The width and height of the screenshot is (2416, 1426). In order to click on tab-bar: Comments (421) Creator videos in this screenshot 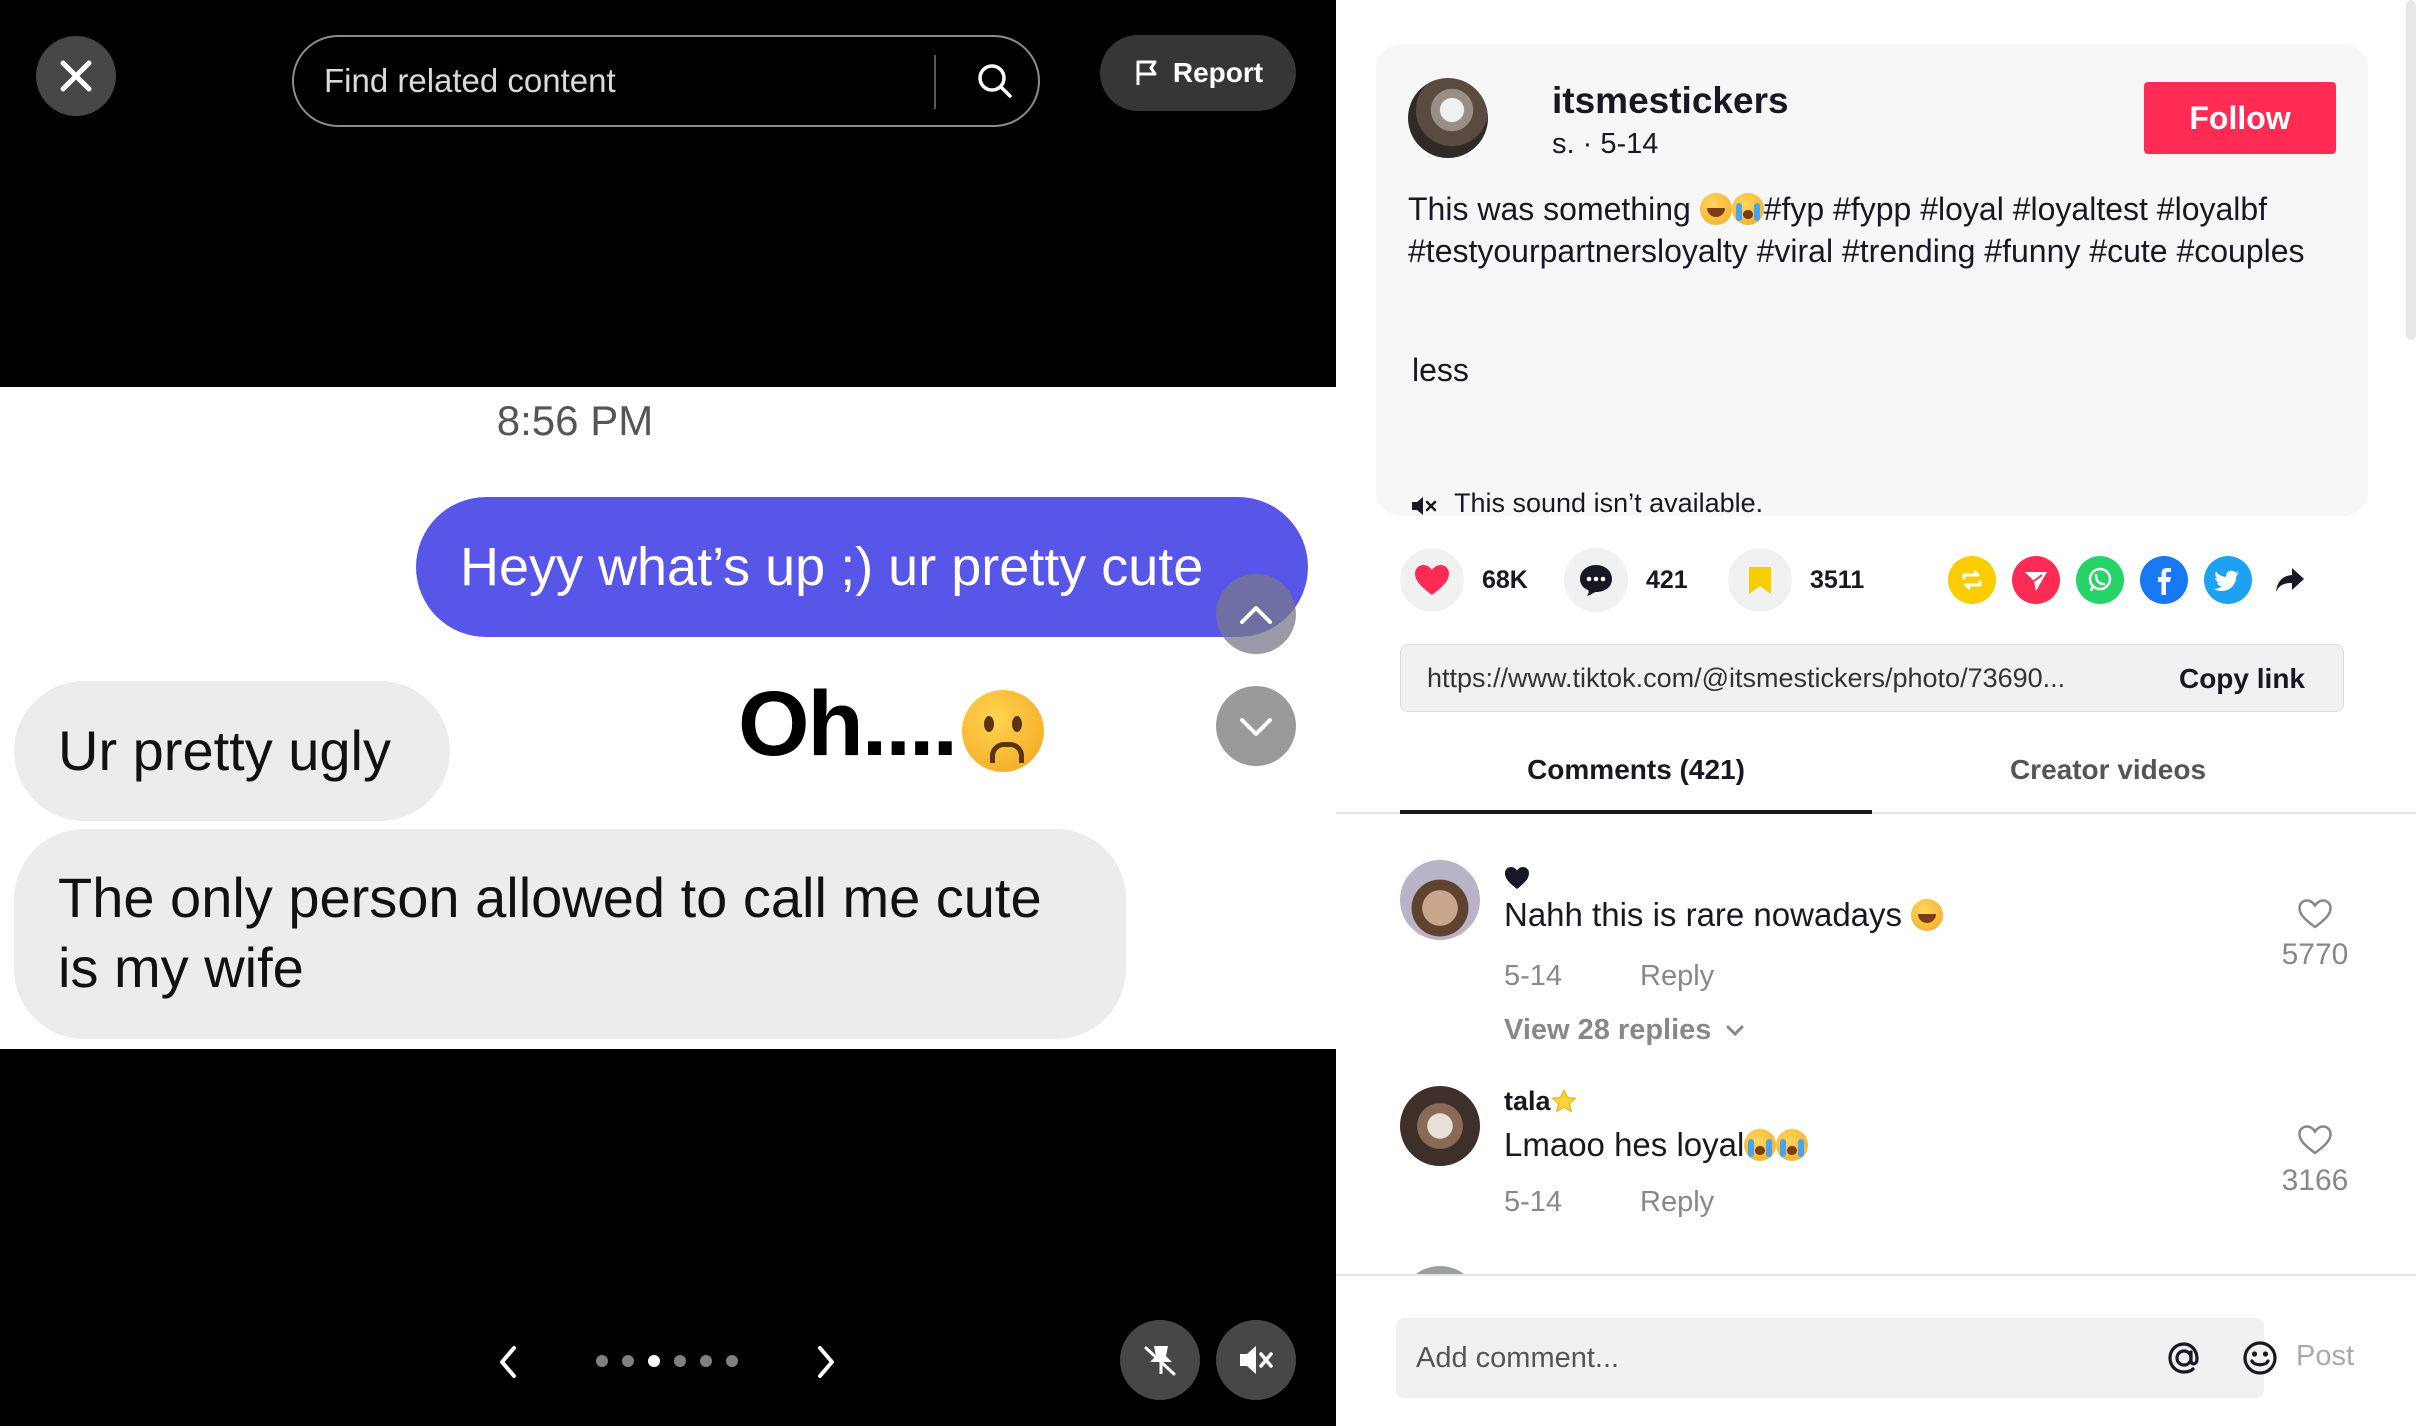, I will do `click(1876, 777)`.